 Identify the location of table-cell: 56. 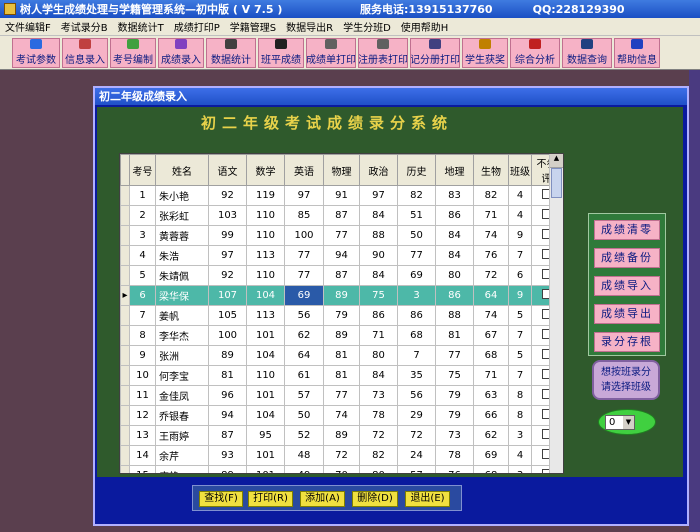
(304, 315).